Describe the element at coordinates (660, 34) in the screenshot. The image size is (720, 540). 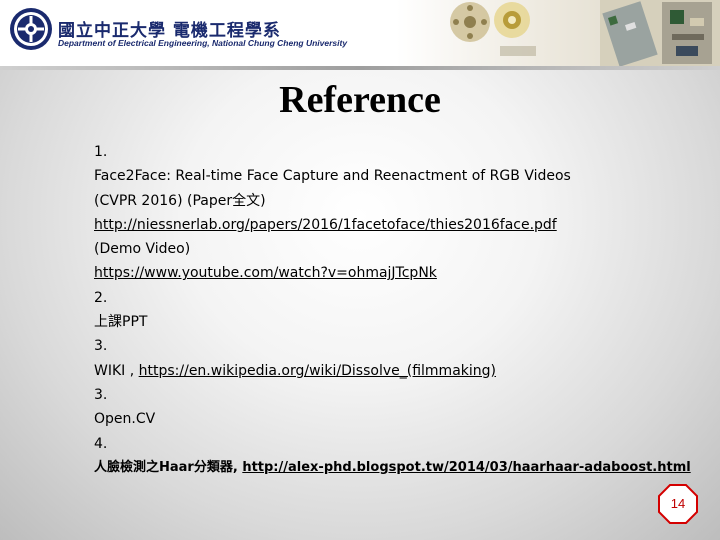
I see `circuit-board-decoration` at that location.